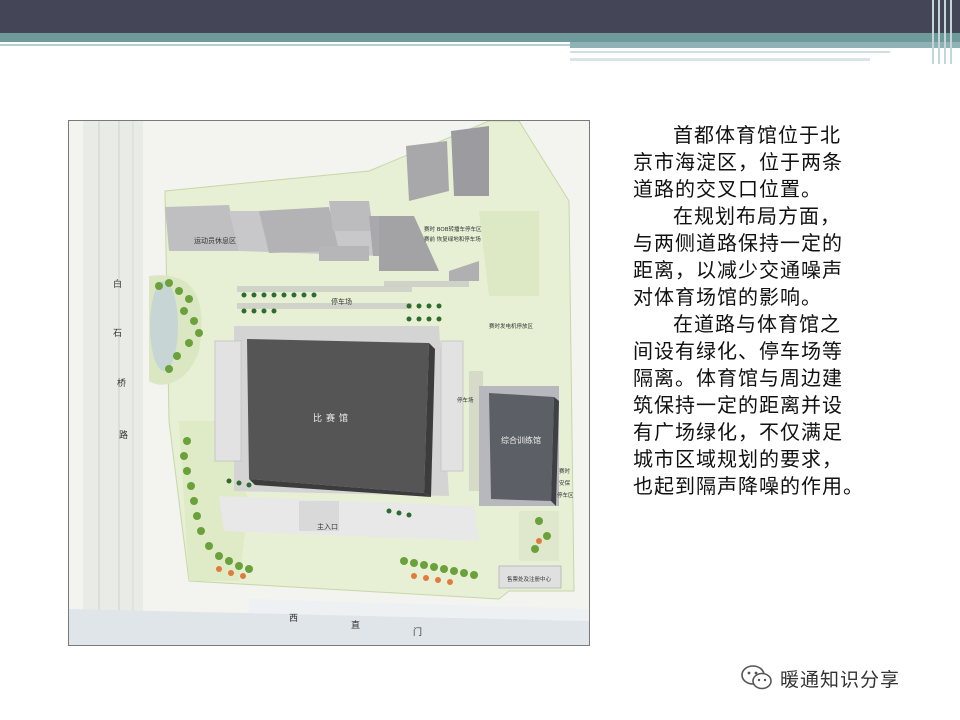 Image resolution: width=960 pixels, height=720 pixels. I want to click on header-accent-stripe, so click(480, 37).